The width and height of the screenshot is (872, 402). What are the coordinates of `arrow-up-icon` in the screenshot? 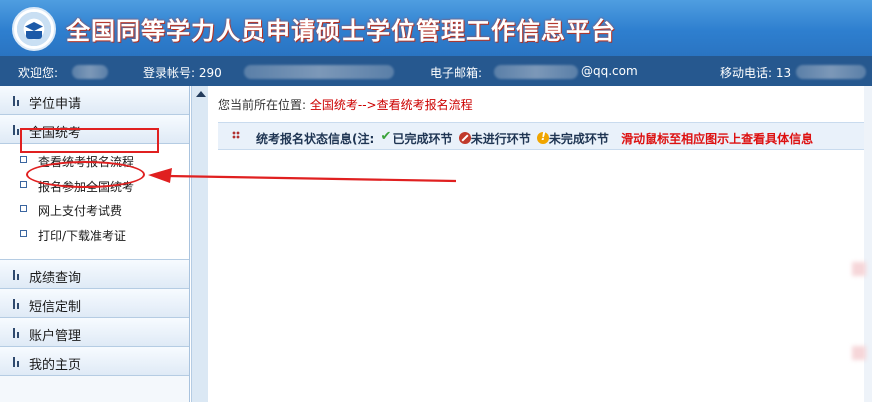 It's located at (201, 94).